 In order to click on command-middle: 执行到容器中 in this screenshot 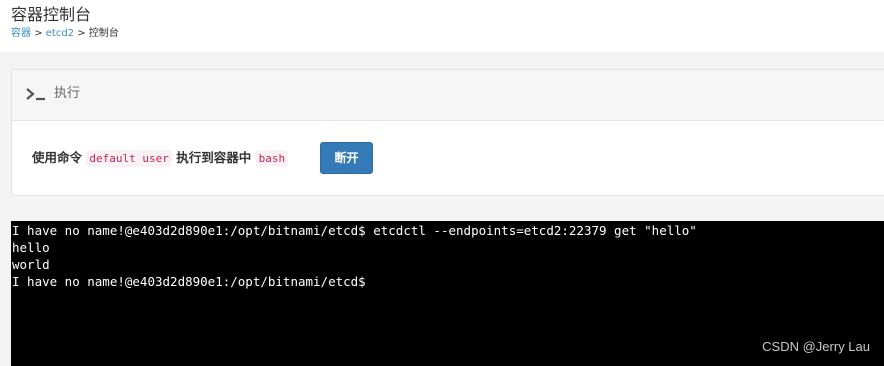, I will do `click(214, 157)`.